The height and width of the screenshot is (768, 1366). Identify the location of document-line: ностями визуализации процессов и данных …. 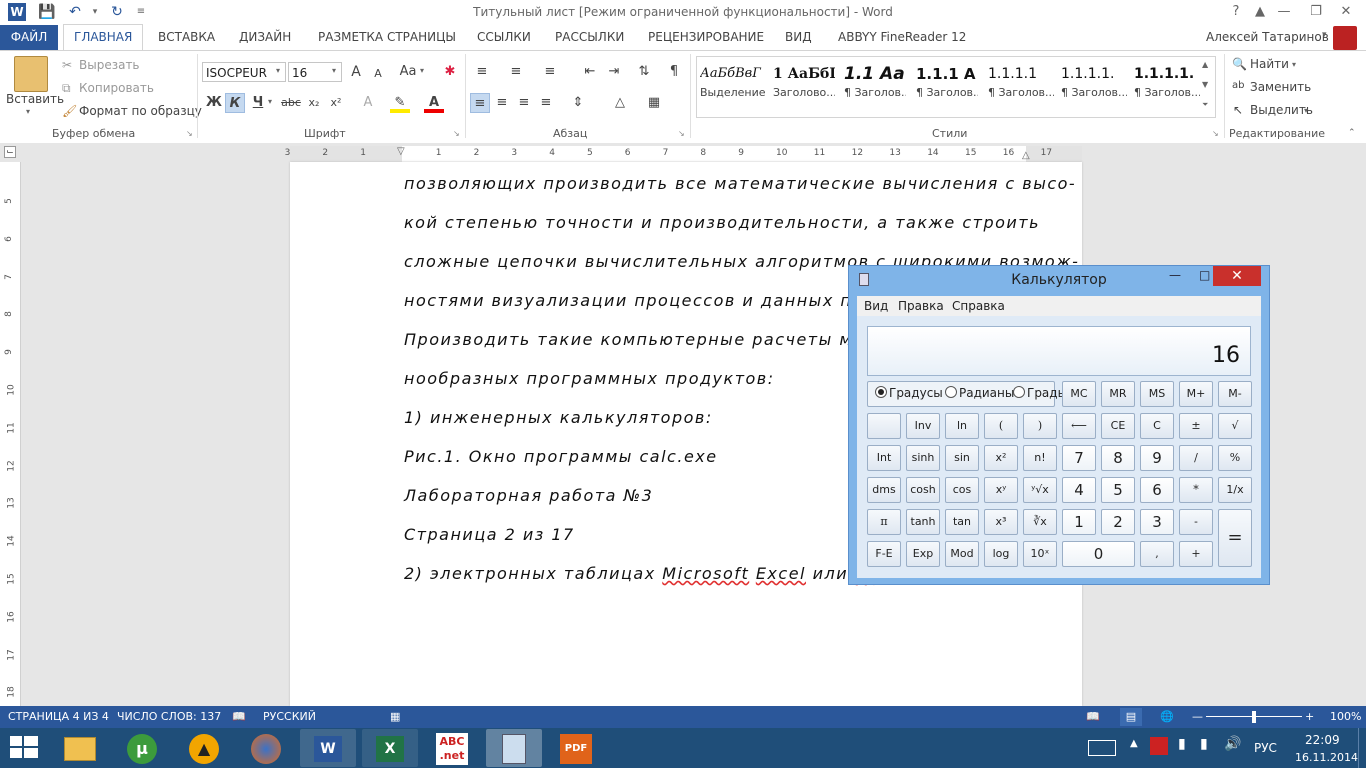
(649, 300).